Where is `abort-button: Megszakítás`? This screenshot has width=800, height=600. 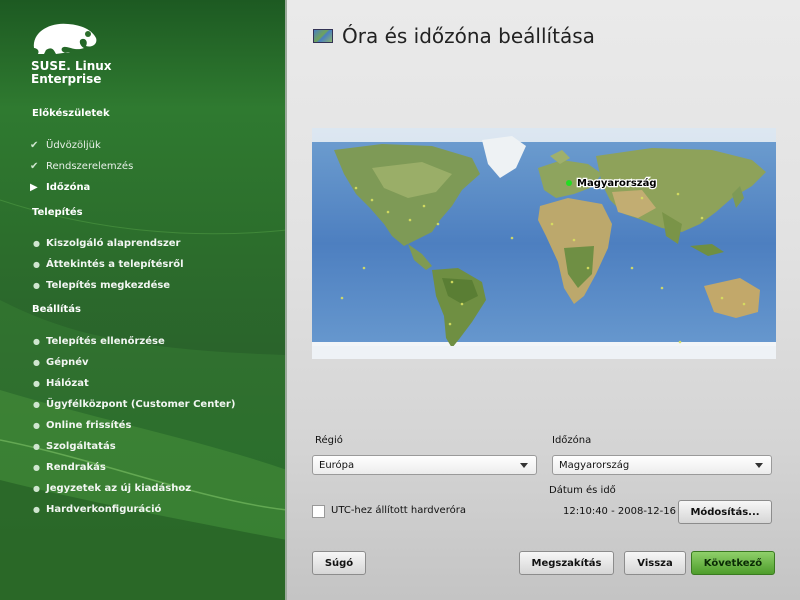 abort-button: Megszakítás is located at coordinates (566, 563).